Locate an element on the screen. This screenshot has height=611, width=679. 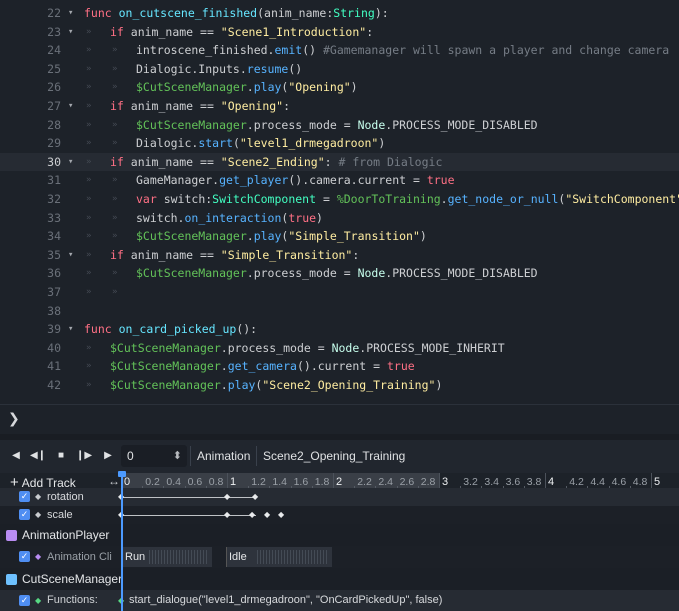
node-group-label: CutSceneManager is located at coordinates (72, 579).